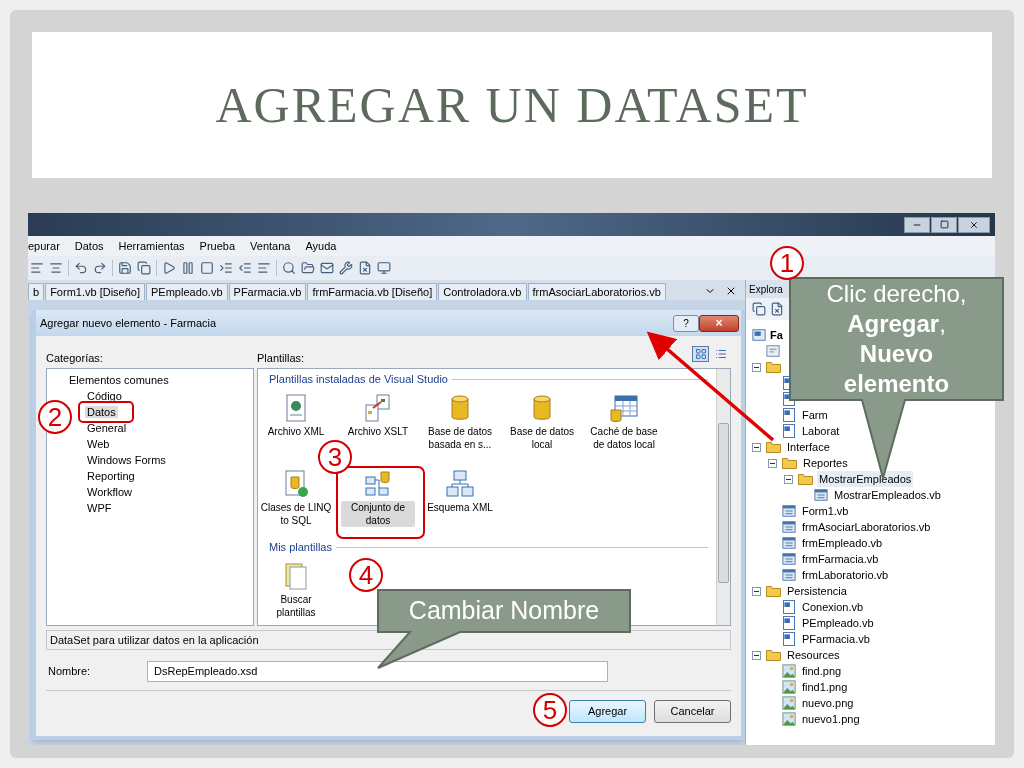 This screenshot has width=1024, height=768. Describe the element at coordinates (81, 268) in the screenshot. I see `undo-icon` at that location.